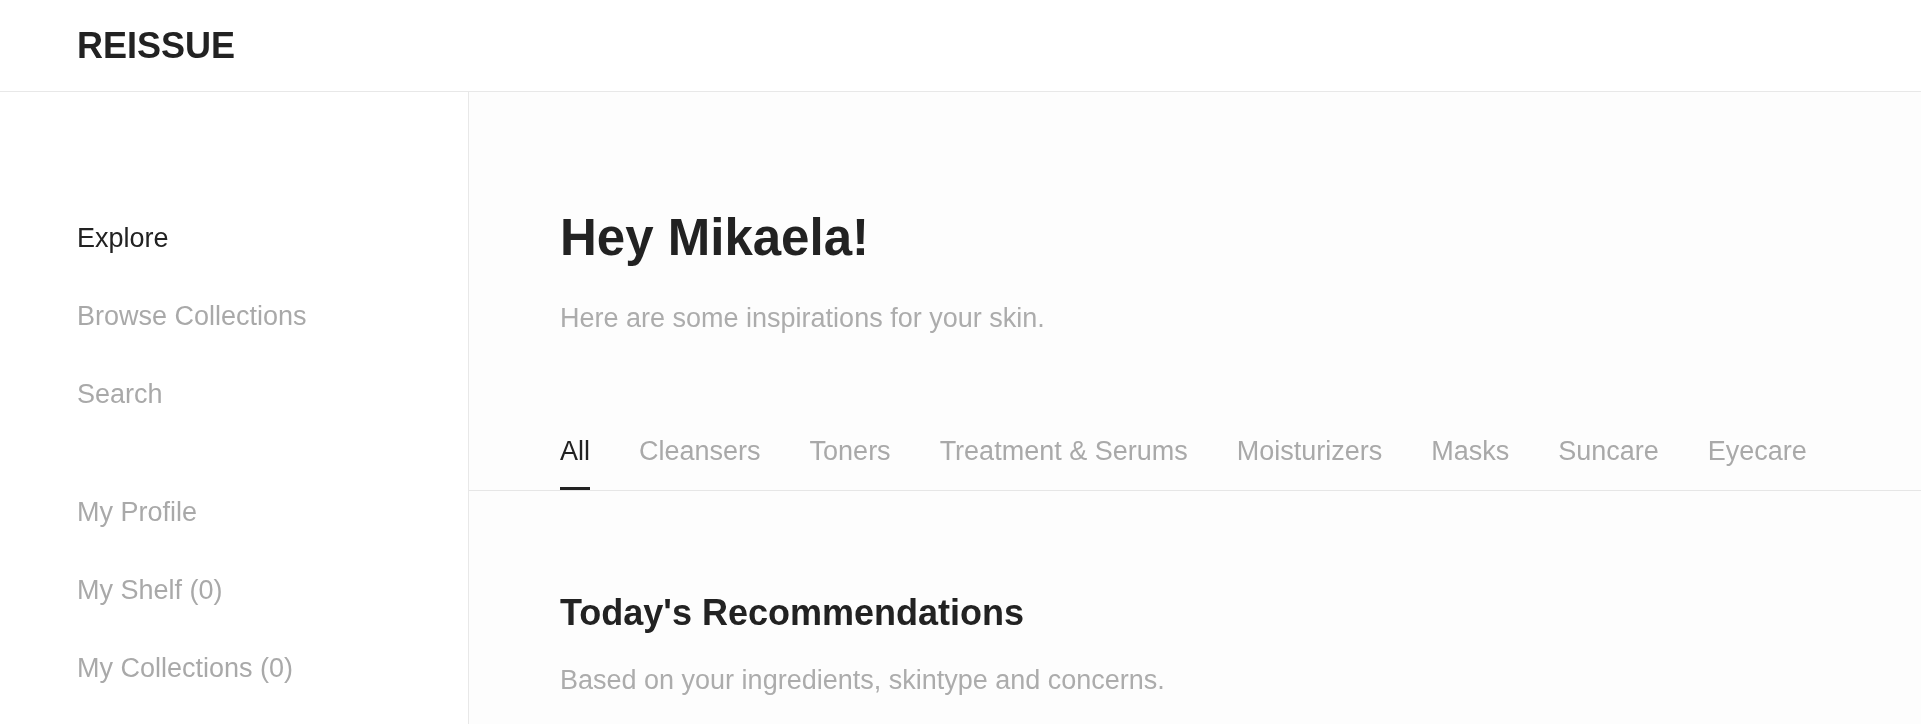 Image resolution: width=1921 pixels, height=724 pixels. Describe the element at coordinates (1470, 462) in the screenshot. I see `category-tab: Masks` at that location.